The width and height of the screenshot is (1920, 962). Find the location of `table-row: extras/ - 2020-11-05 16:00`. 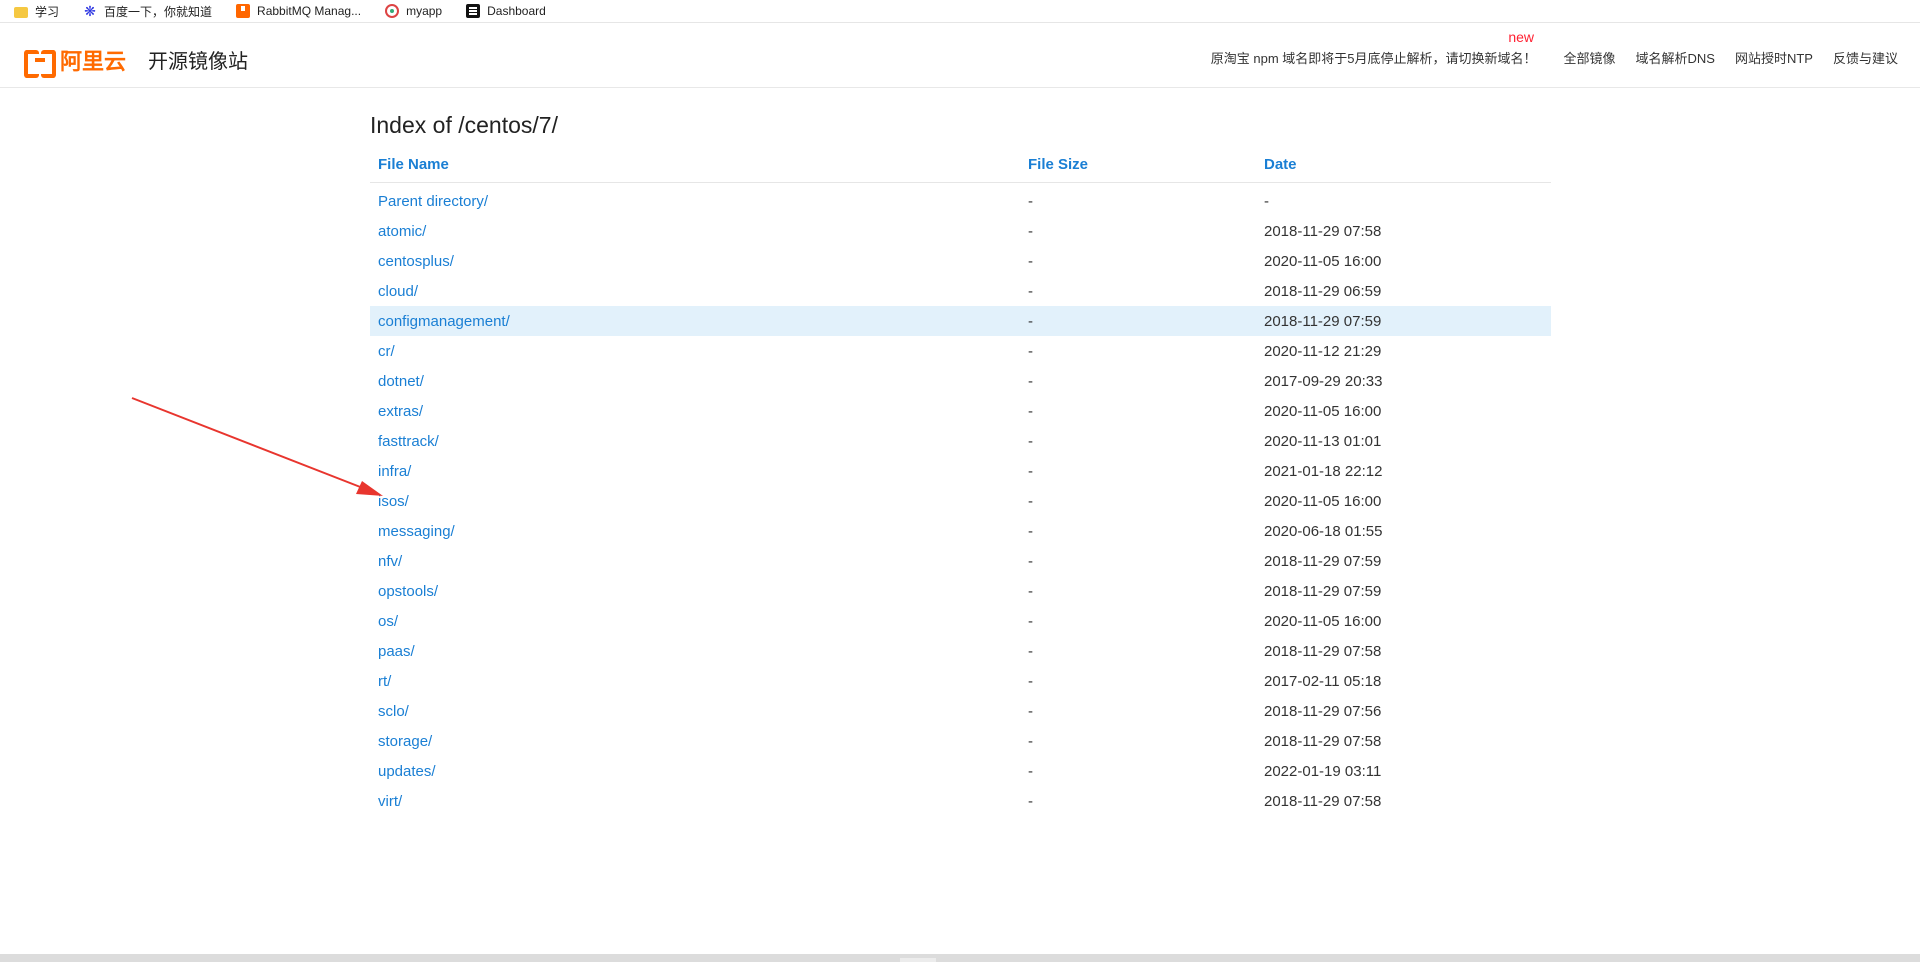

table-row: extras/ - 2020-11-05 16:00 is located at coordinates (960, 411).